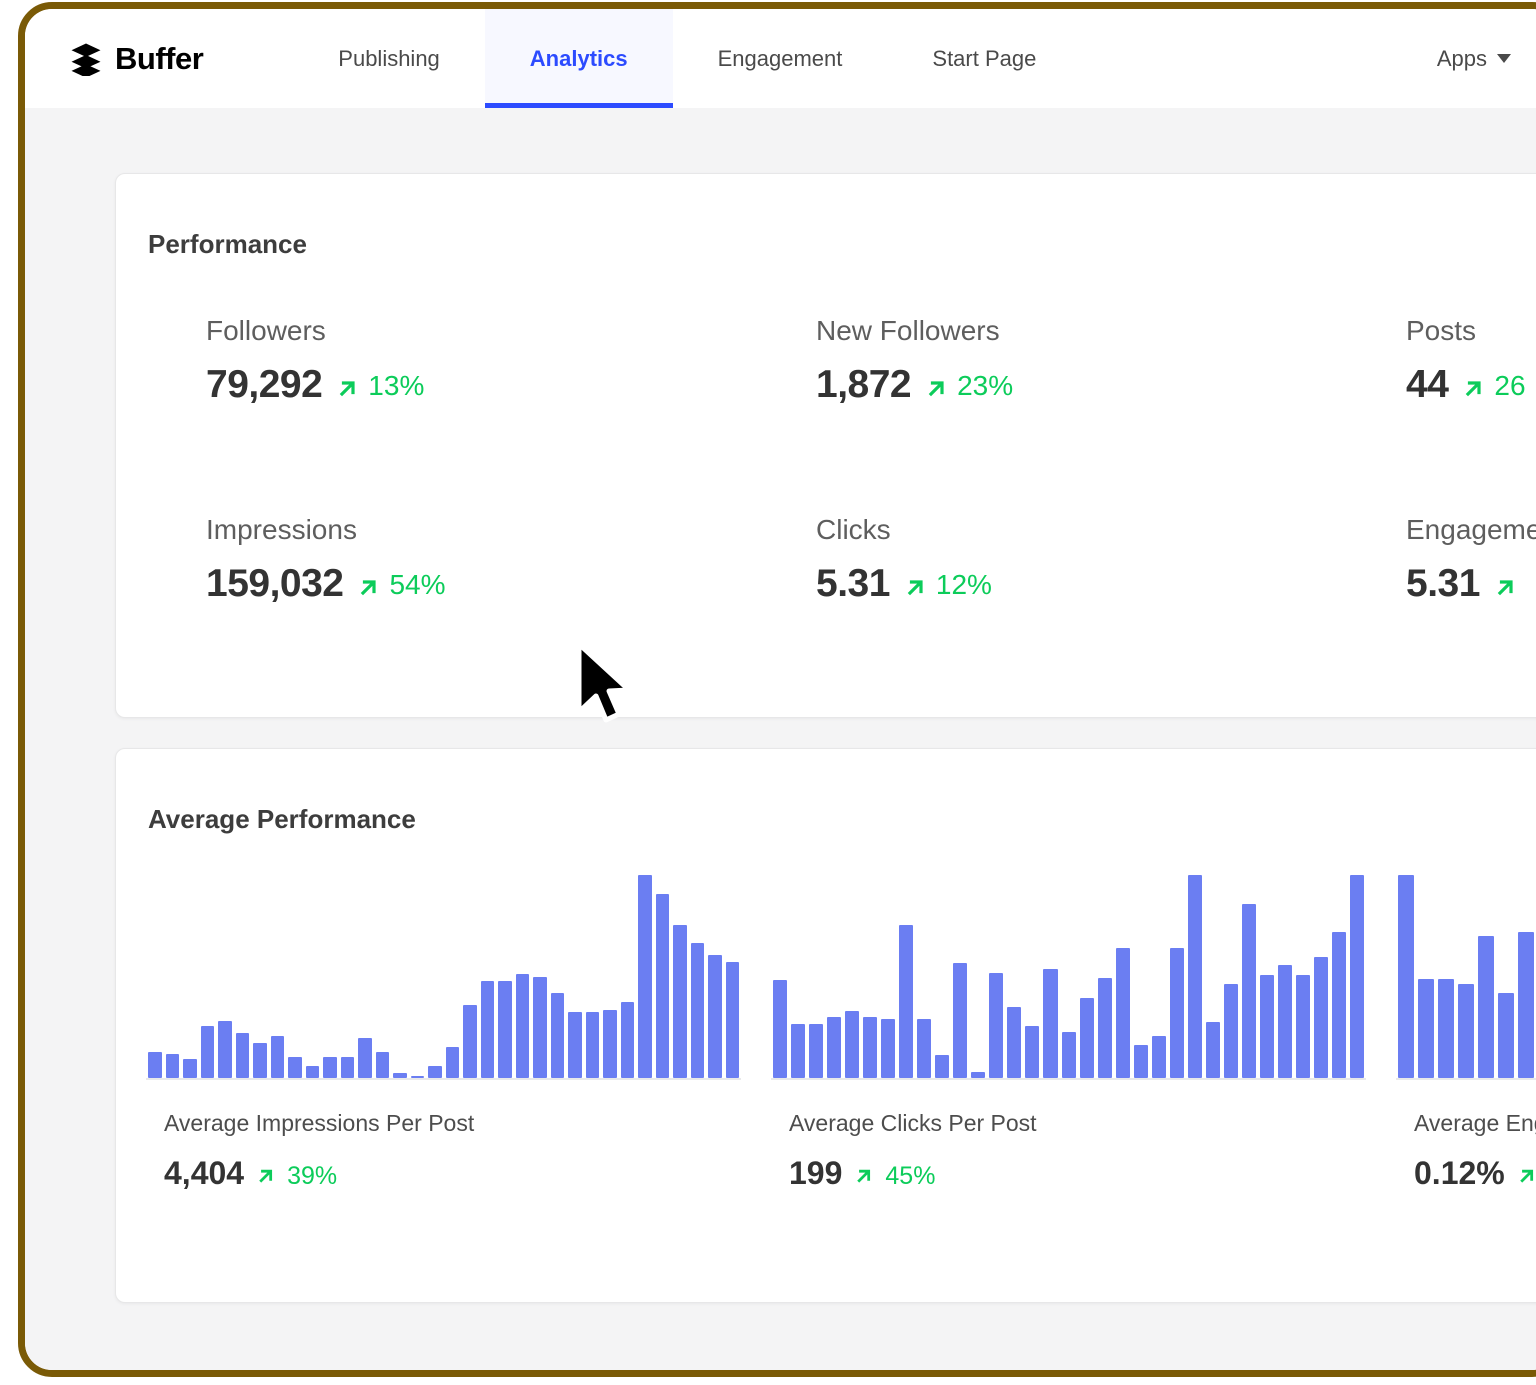 The width and height of the screenshot is (1536, 1385). Describe the element at coordinates (275, 583) in the screenshot. I see `metric-value: 159,032` at that location.